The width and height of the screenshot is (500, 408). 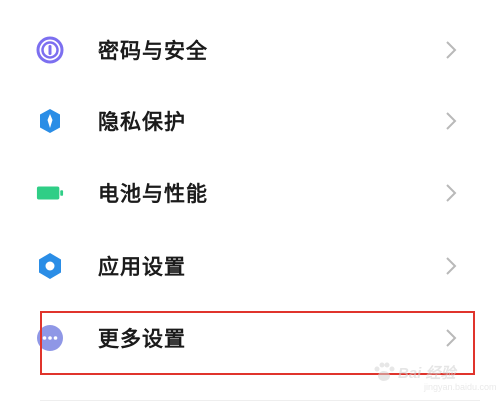 I want to click on gear-icon, so click(x=50, y=266).